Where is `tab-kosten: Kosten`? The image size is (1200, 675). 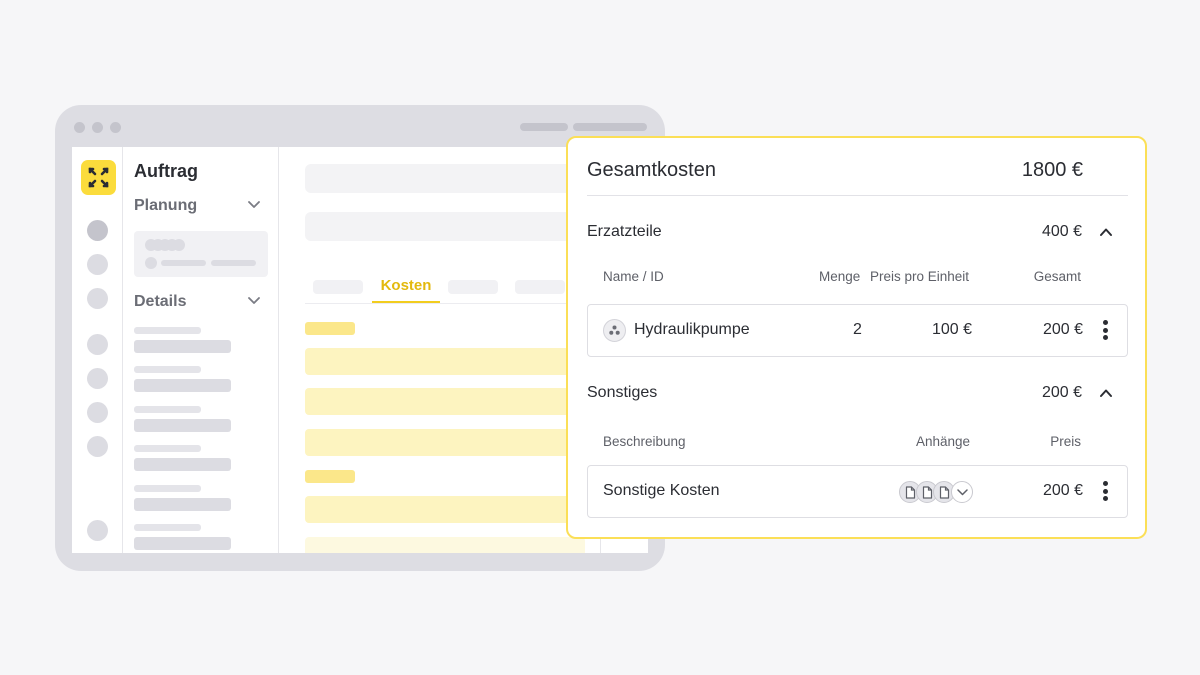 tab-kosten: Kosten is located at coordinates (406, 285).